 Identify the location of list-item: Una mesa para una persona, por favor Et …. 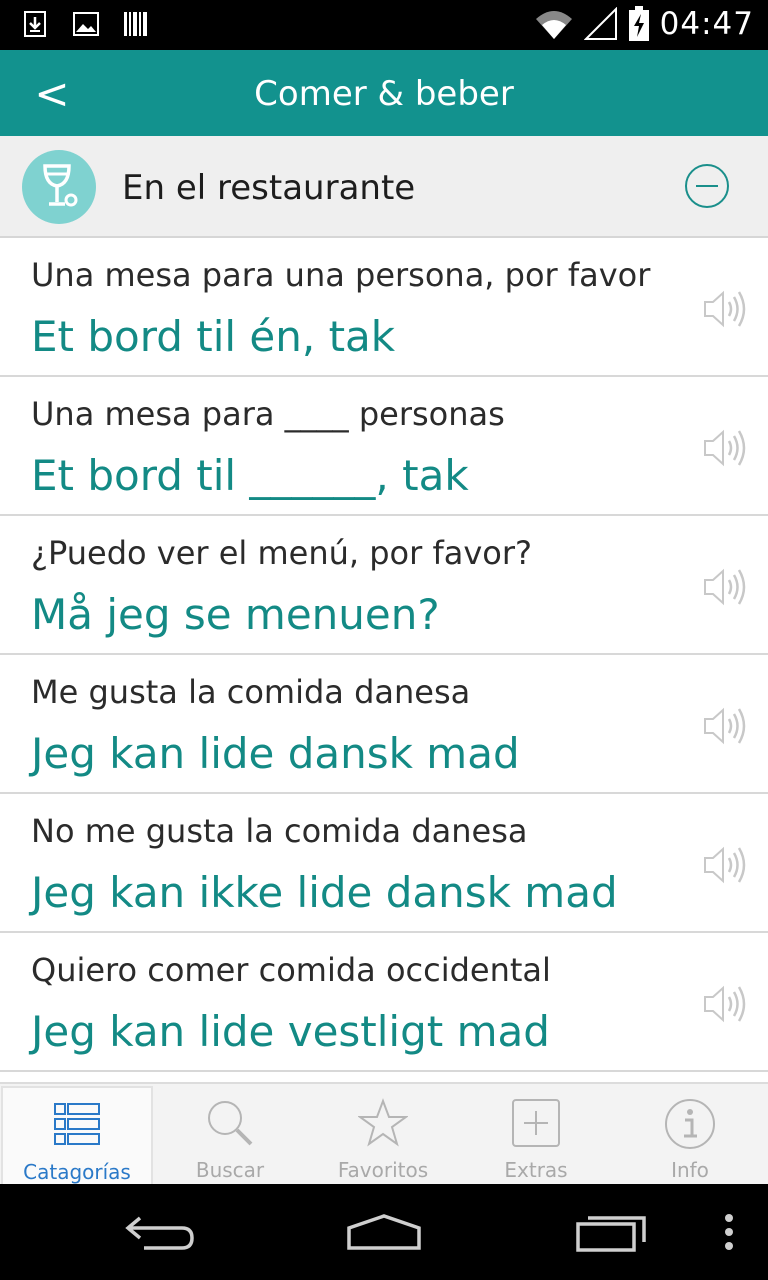
(384, 307).